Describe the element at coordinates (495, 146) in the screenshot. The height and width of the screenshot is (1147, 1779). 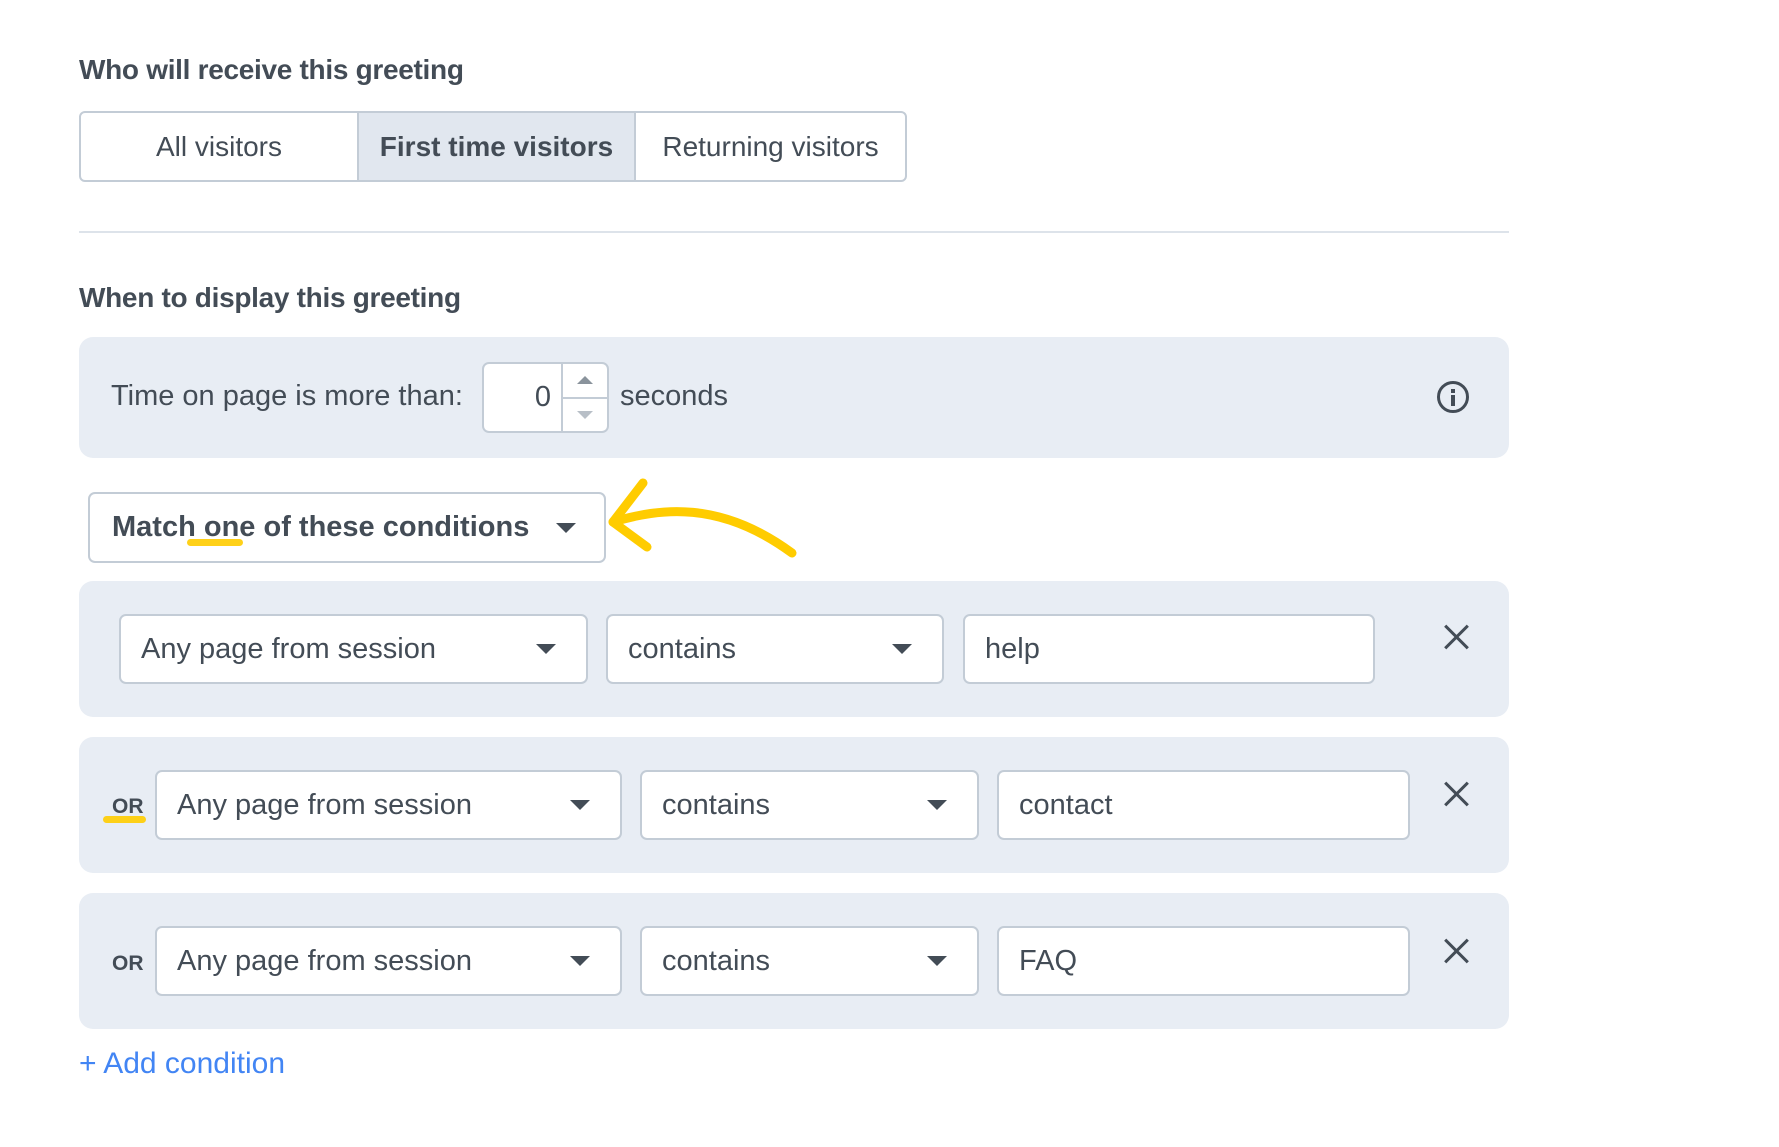
I see `segment-first-time-visitors: First time visitors` at that location.